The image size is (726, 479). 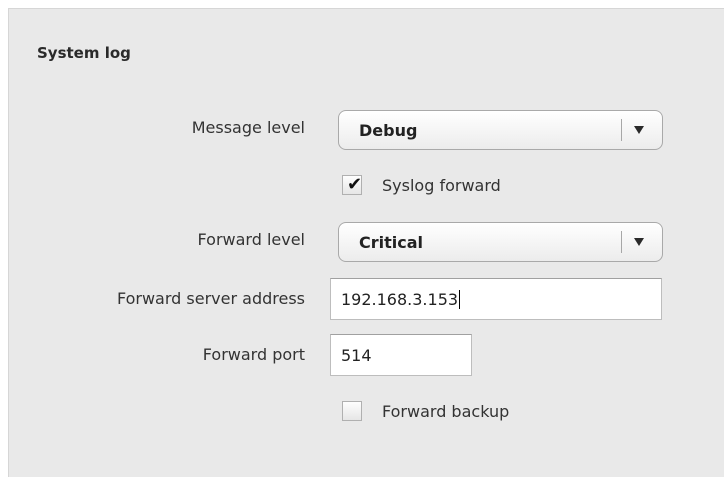 I want to click on message-level-label: Message level, so click(x=248, y=127).